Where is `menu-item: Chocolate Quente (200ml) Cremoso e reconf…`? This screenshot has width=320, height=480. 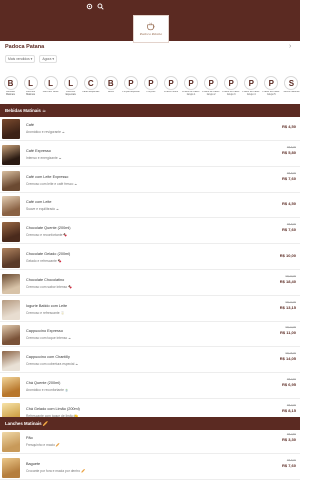
menu-item: Chocolate Quente (200ml) Cremoso e reconf… is located at coordinates (150, 232).